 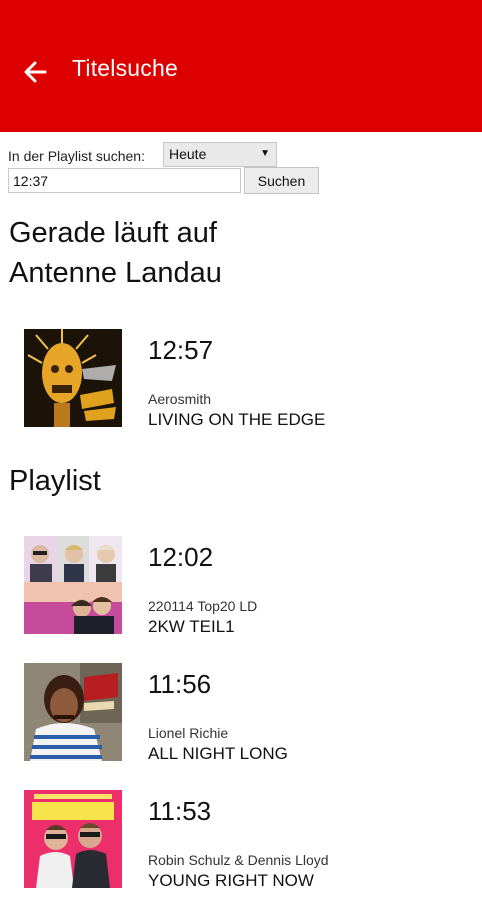 What do you see at coordinates (181, 350) in the screenshot?
I see `track-time: 12:57` at bounding box center [181, 350].